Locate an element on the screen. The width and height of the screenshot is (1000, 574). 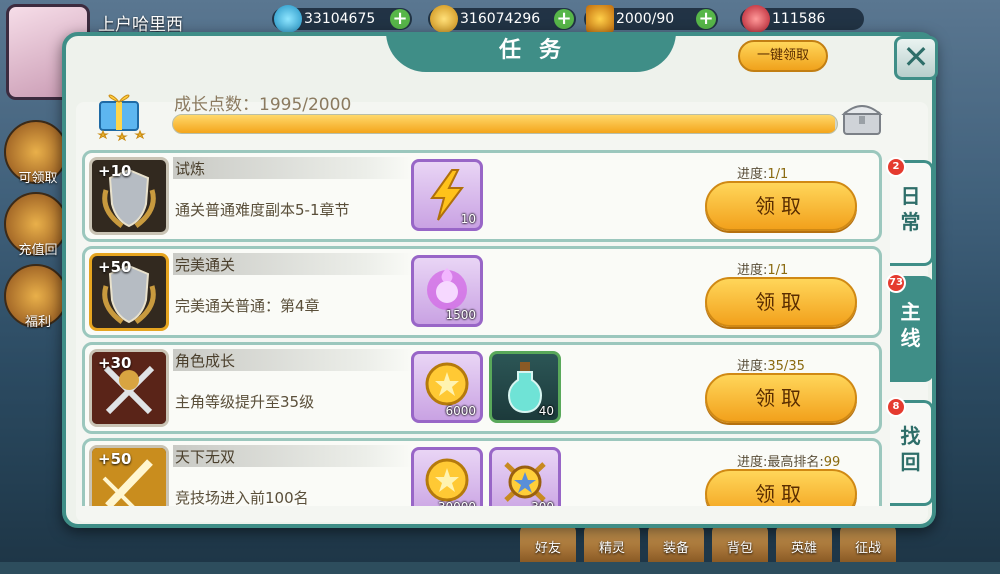
name-band is located at coordinates (293, 168).